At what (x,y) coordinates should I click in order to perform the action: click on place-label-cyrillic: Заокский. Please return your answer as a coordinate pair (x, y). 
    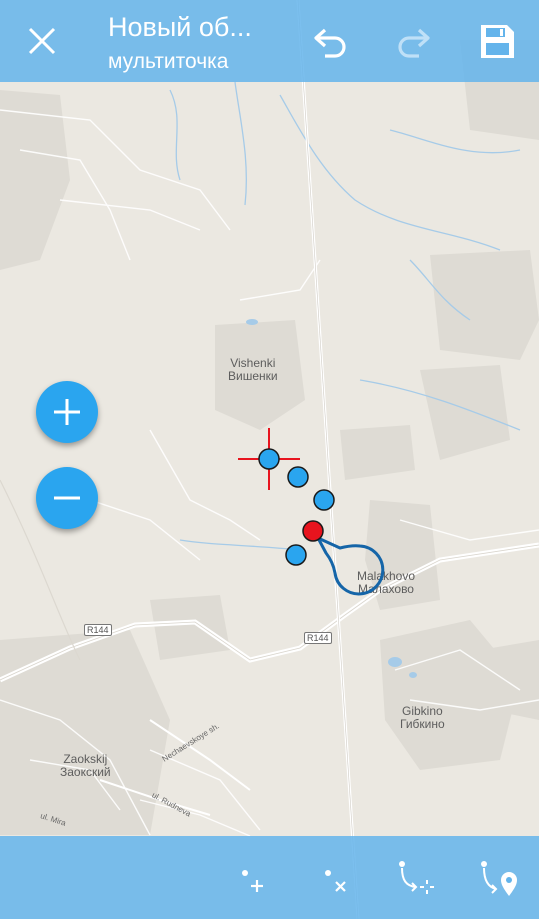
    Looking at the image, I should click on (85, 772).